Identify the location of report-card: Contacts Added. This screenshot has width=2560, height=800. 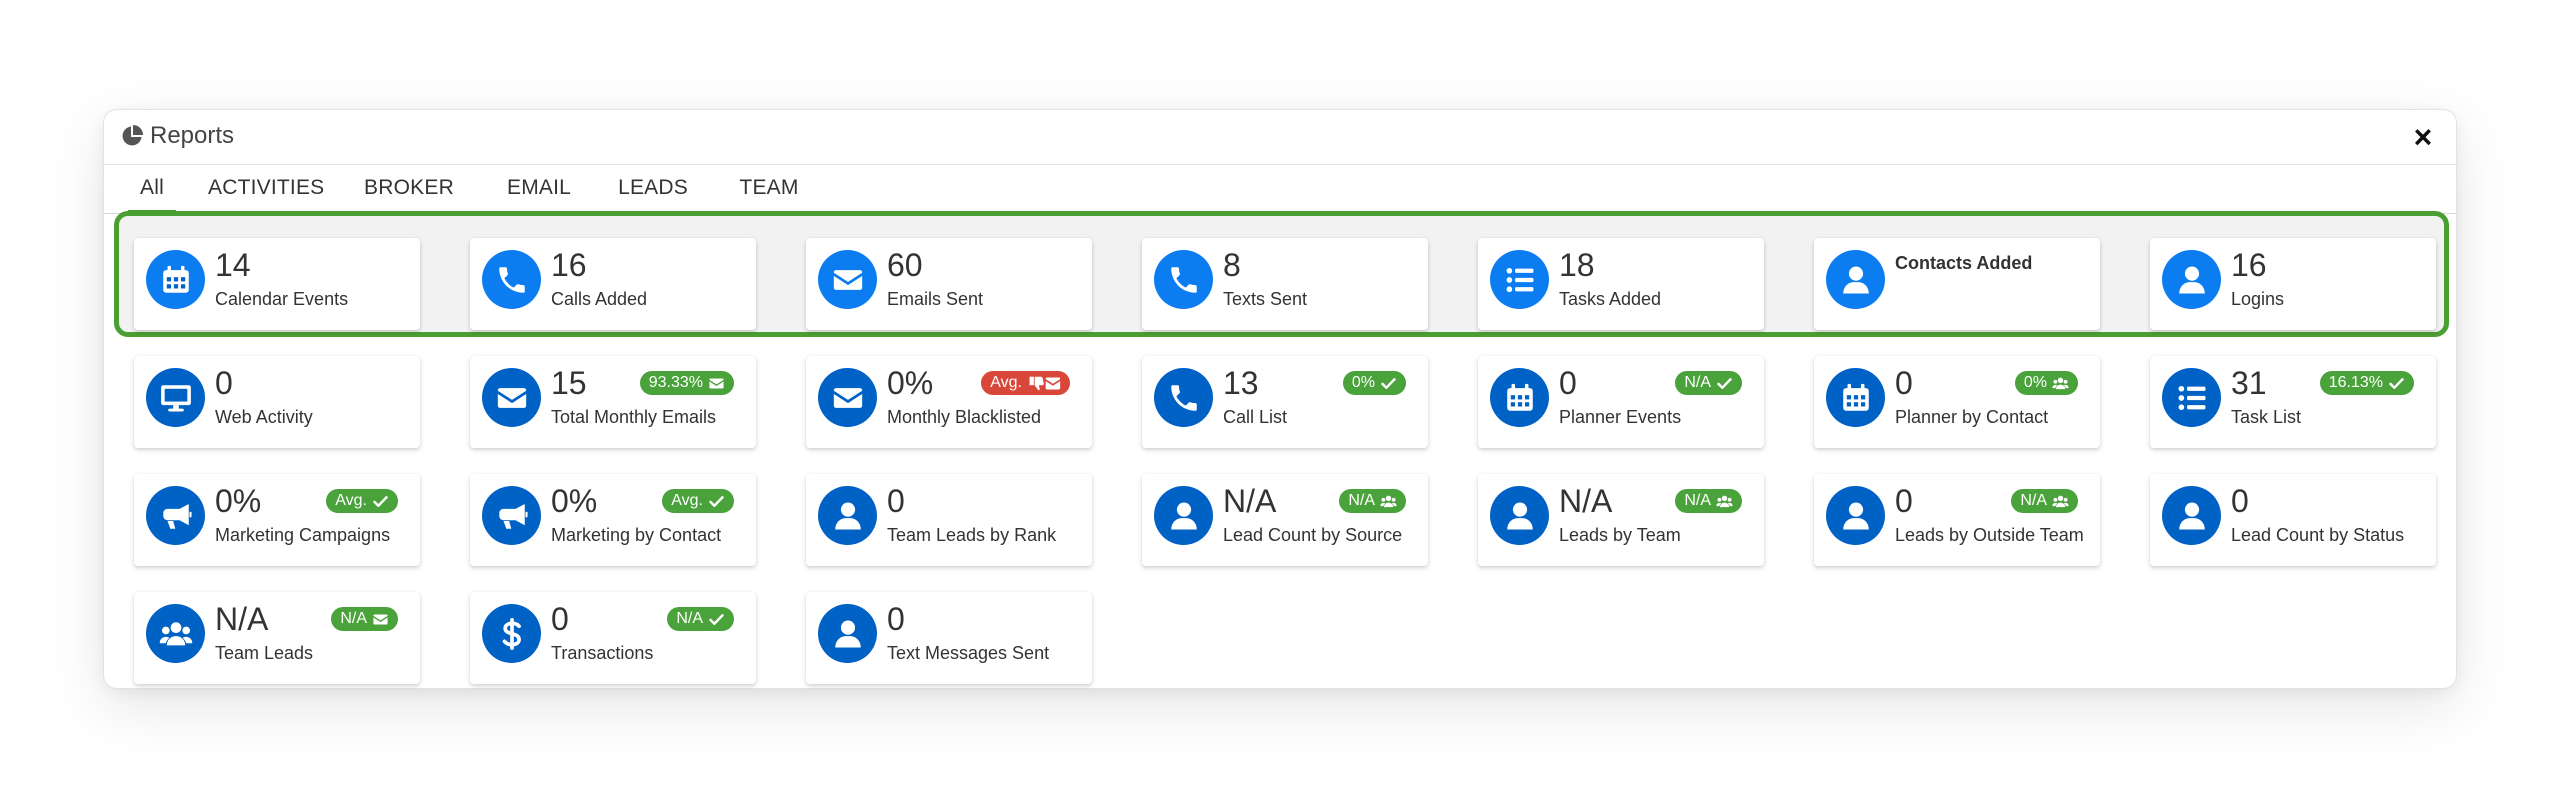
(1957, 284).